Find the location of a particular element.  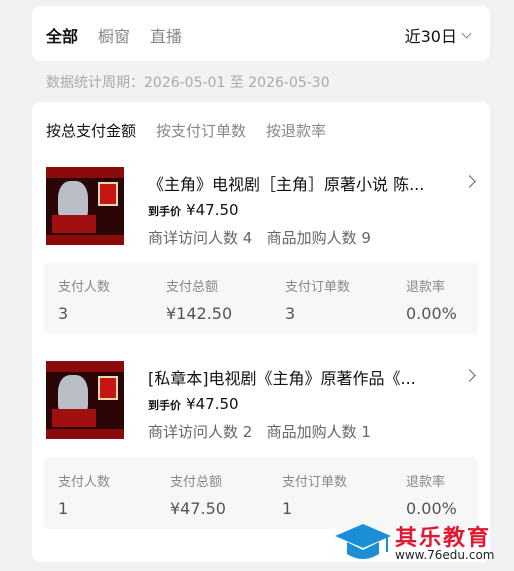

detail-visitors: 商详访问人数 4 is located at coordinates (200, 238).